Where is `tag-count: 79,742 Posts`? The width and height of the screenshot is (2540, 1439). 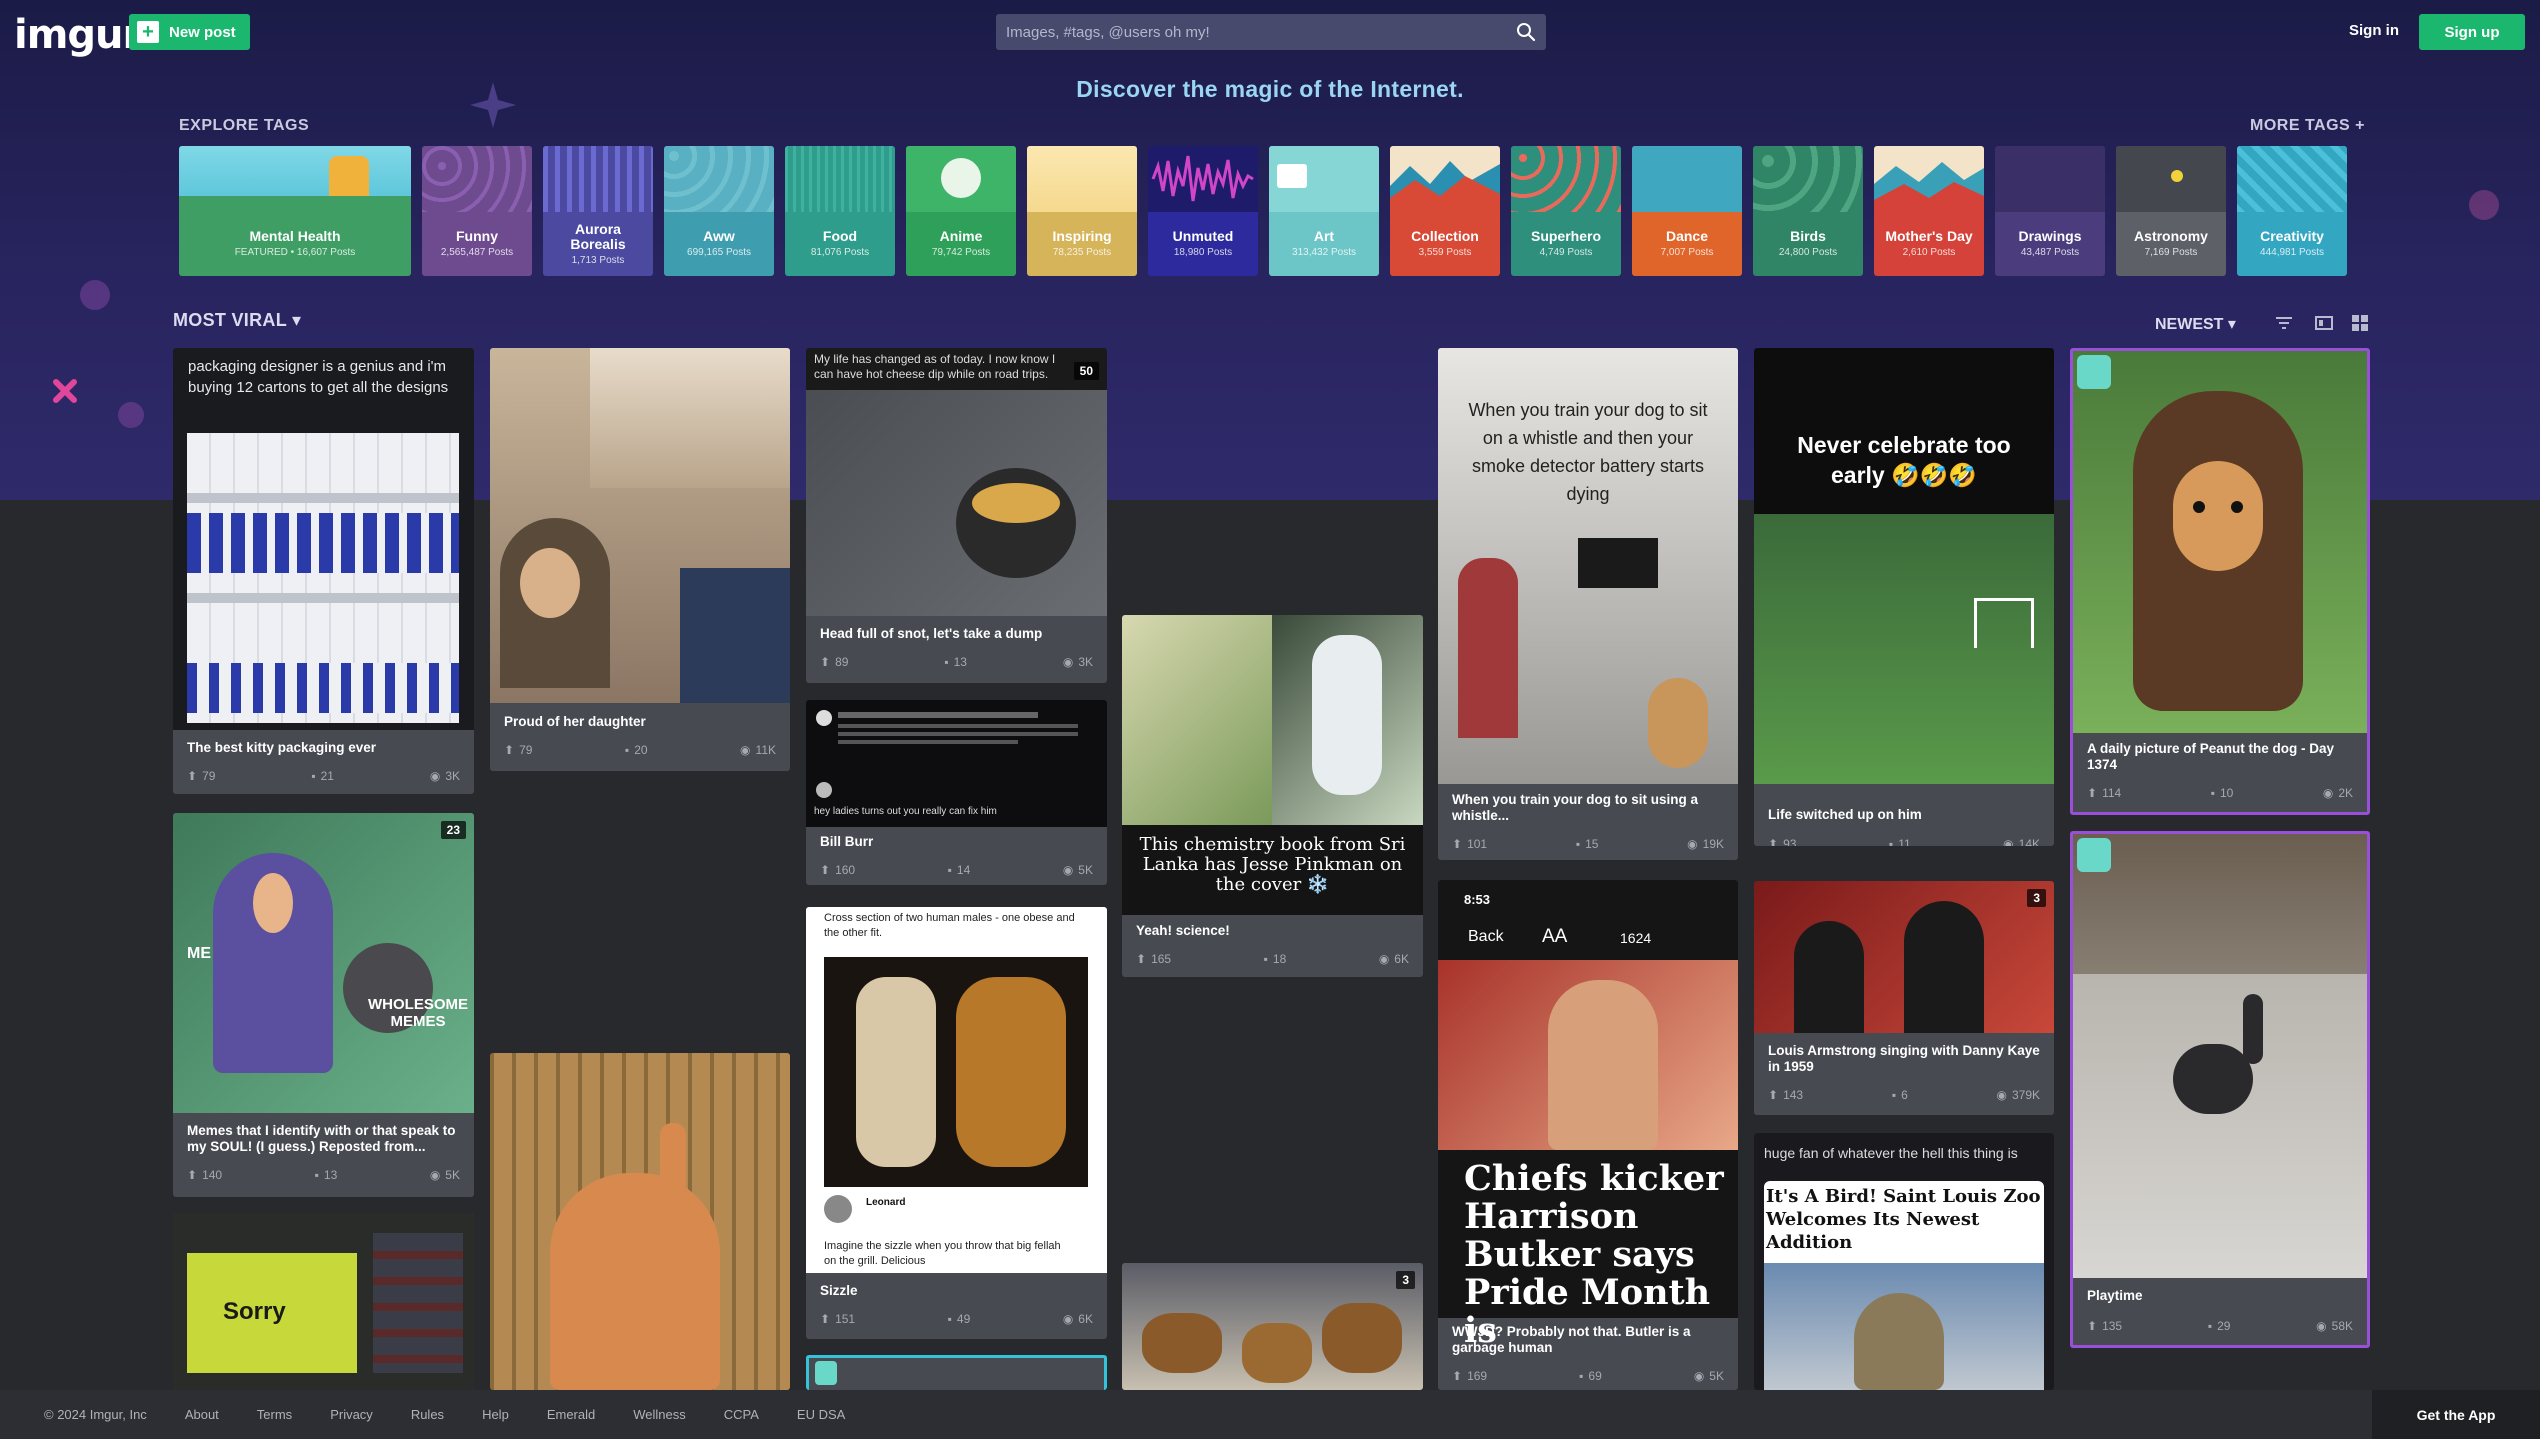 tag-count: 79,742 Posts is located at coordinates (961, 252).